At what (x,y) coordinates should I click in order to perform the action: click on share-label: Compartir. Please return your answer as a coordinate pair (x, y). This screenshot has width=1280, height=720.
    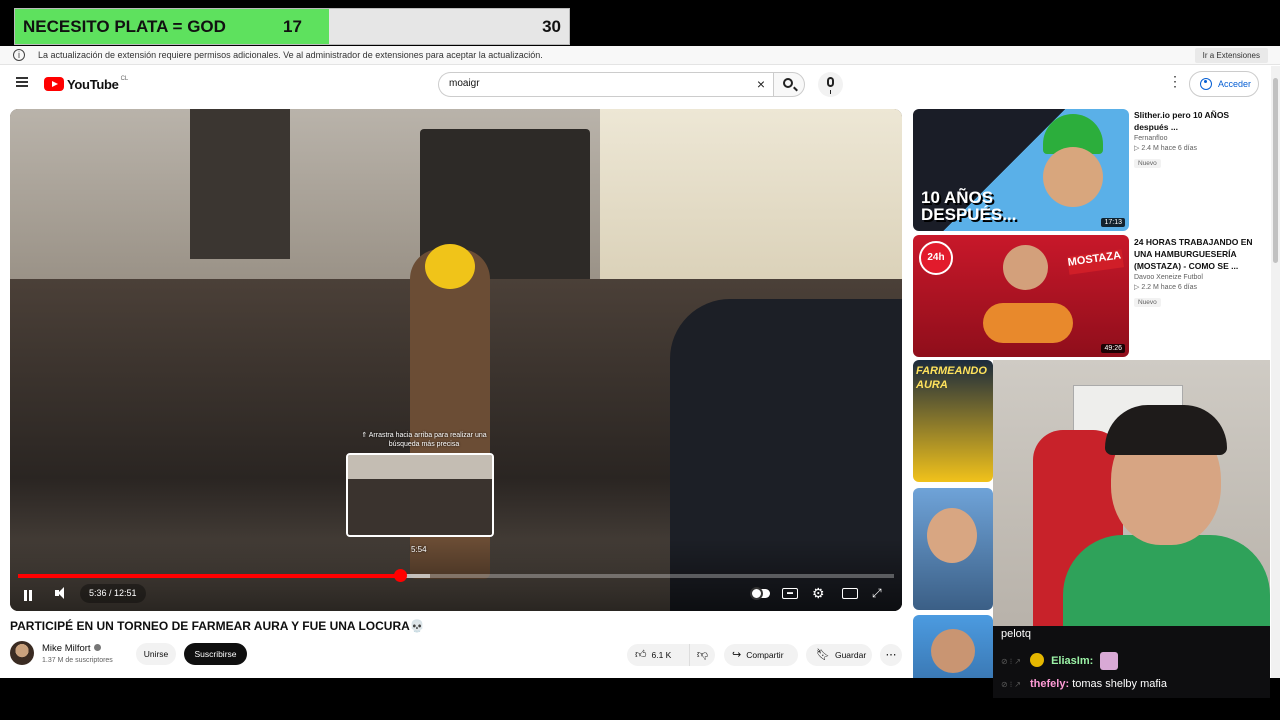
    Looking at the image, I should click on (765, 655).